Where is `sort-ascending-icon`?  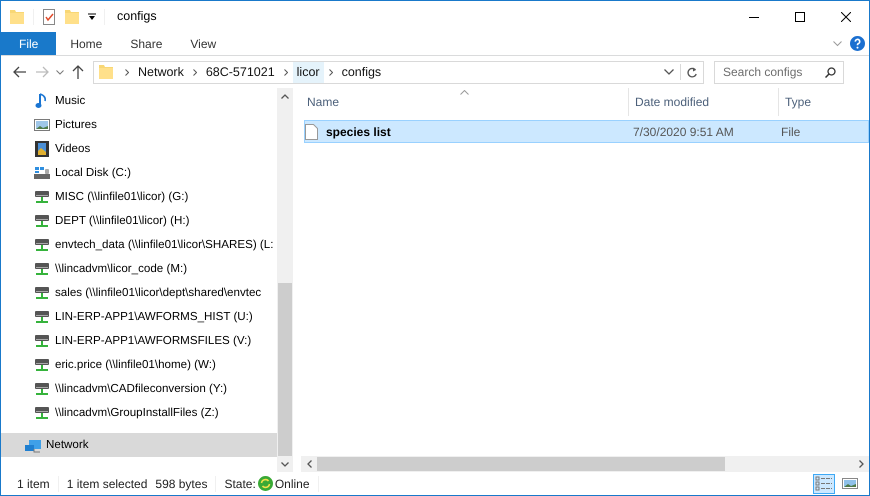
sort-ascending-icon is located at coordinates (464, 92).